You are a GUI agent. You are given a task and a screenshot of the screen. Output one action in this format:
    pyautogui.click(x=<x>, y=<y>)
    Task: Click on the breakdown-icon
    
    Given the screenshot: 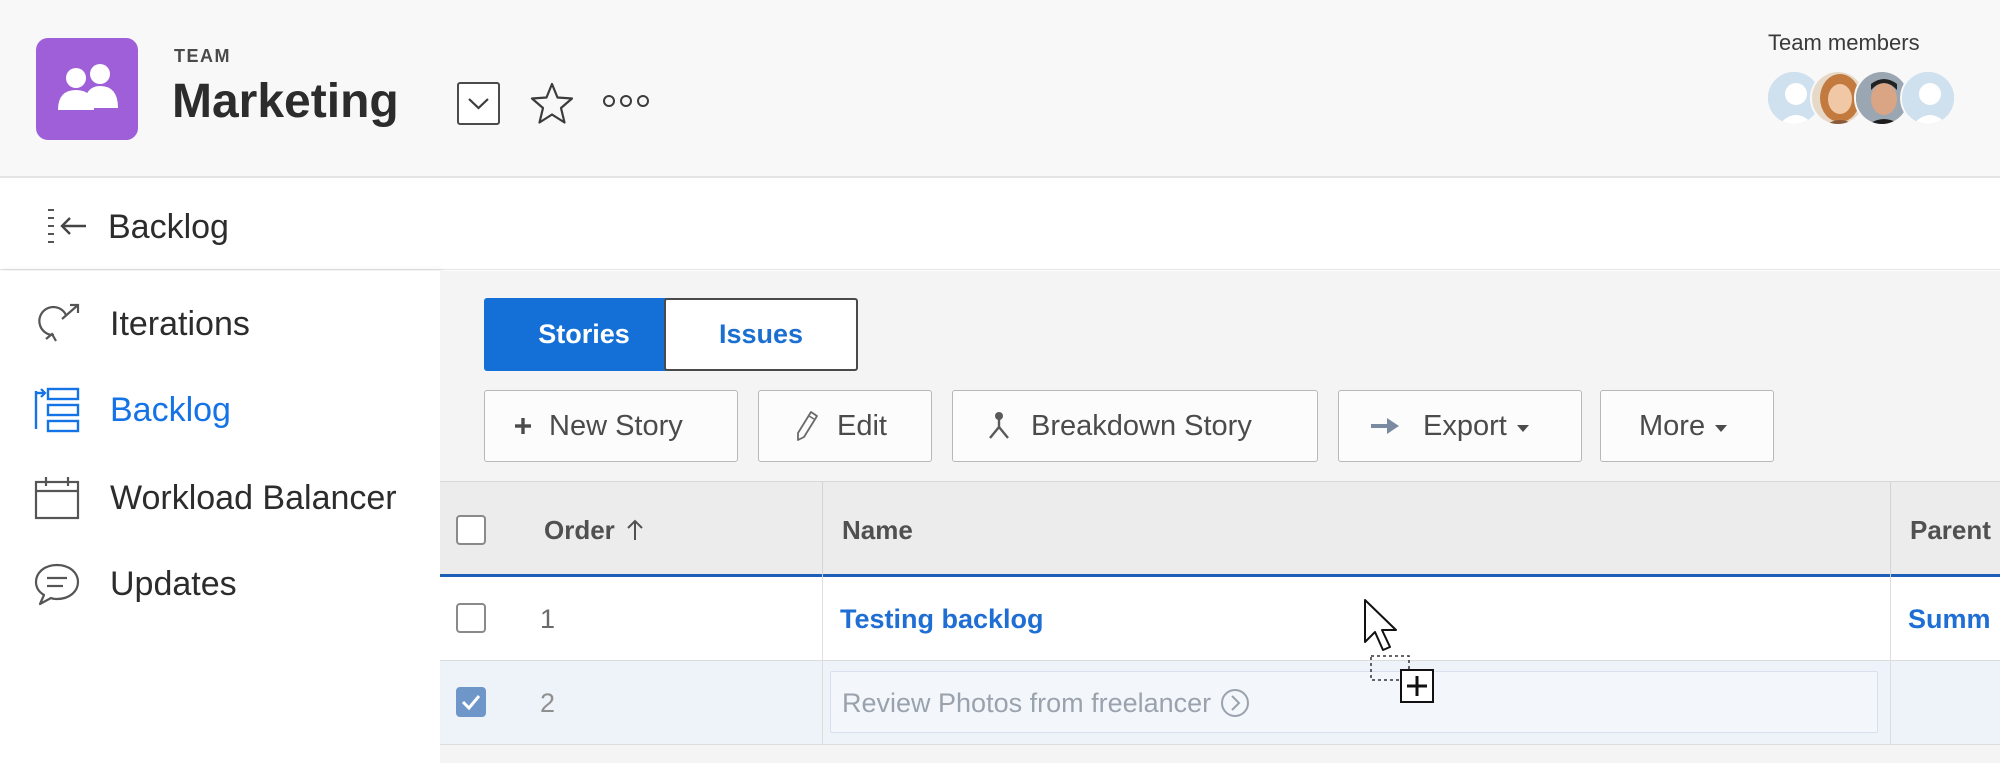 What is the action you would take?
    pyautogui.click(x=999, y=425)
    